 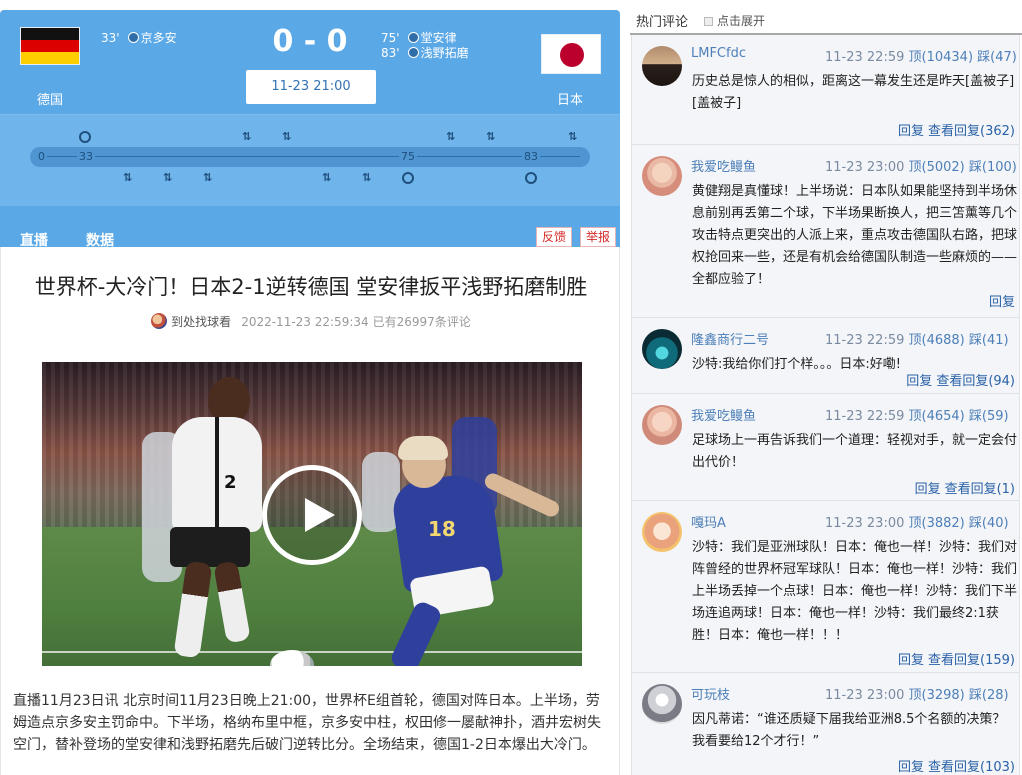 I want to click on downvote-button: 踩(47), so click(x=997, y=57).